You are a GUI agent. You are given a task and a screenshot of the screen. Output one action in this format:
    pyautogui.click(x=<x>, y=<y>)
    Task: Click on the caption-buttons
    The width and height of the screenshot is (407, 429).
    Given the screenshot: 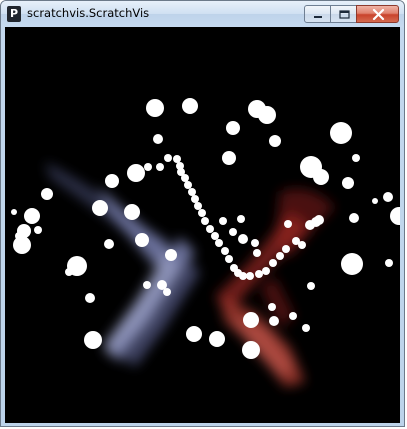 What is the action you would take?
    pyautogui.click(x=351, y=14)
    